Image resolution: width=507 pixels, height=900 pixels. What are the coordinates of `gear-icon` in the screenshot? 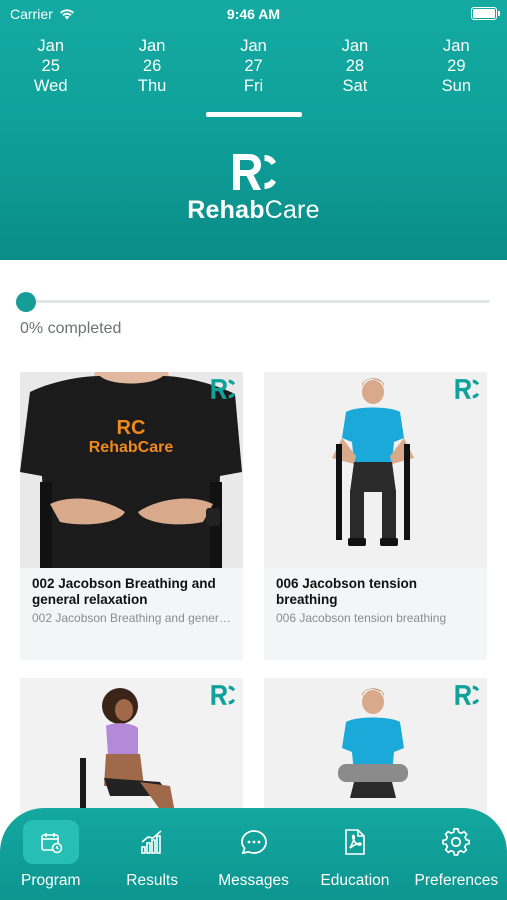 It's located at (456, 842).